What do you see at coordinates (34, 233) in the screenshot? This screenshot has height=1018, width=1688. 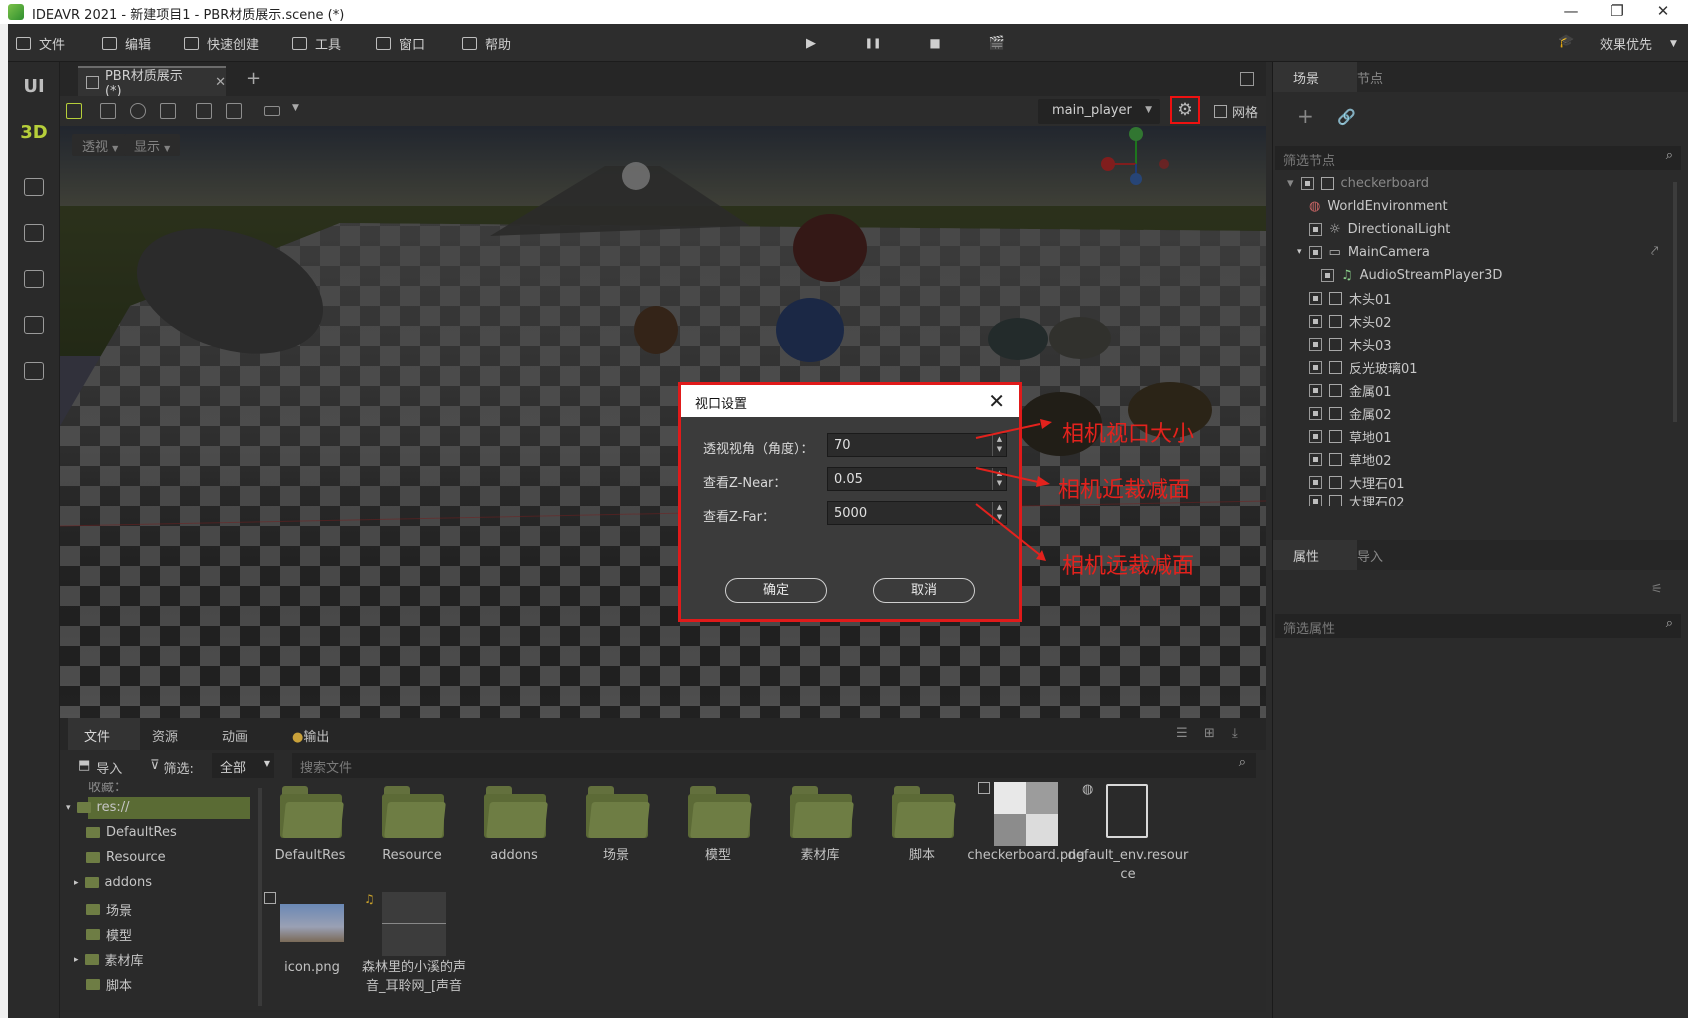 I see `store-icon` at bounding box center [34, 233].